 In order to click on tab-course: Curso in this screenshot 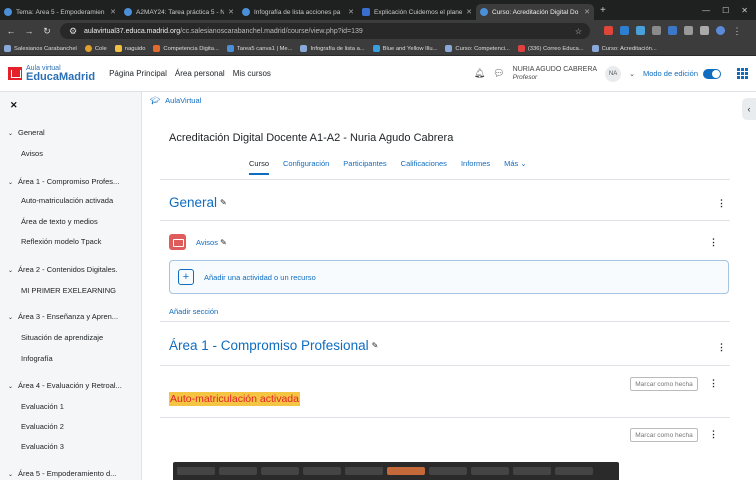, I will do `click(259, 167)`.